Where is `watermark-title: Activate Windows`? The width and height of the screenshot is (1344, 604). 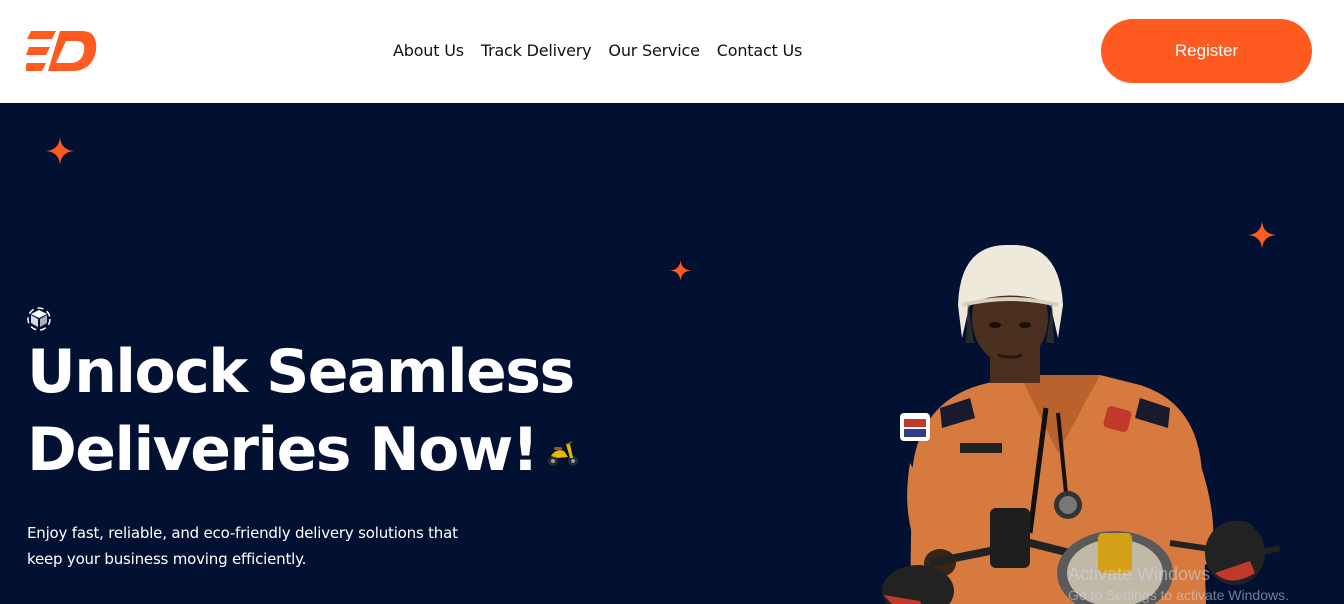 watermark-title: Activate Windows is located at coordinates (1139, 574).